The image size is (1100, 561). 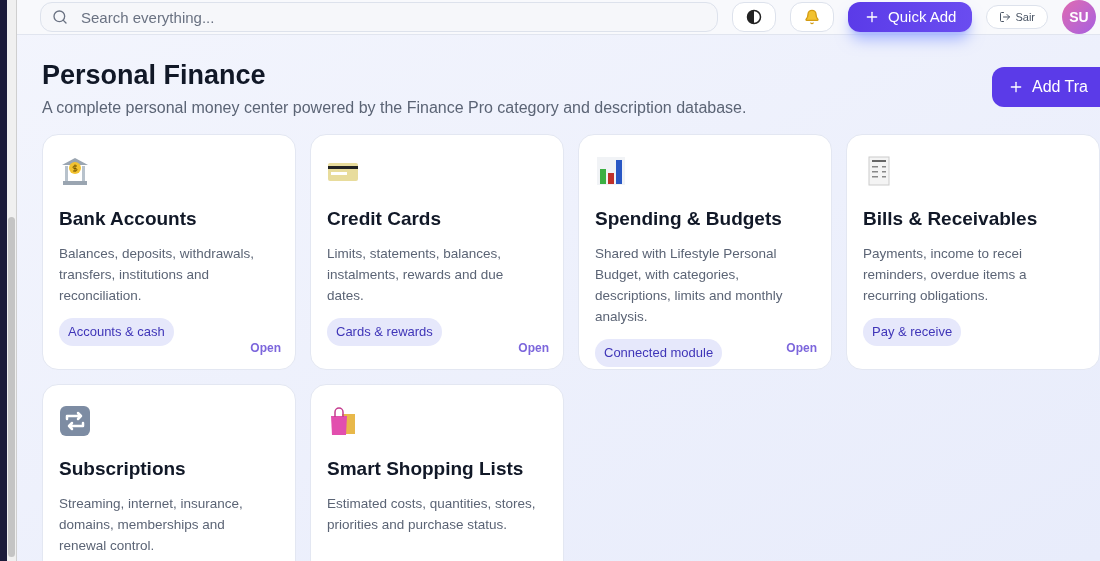 What do you see at coordinates (394, 107) in the screenshot?
I see `page-subtitle: A complete personal money center powered by the Finance Pro category and description database.` at bounding box center [394, 107].